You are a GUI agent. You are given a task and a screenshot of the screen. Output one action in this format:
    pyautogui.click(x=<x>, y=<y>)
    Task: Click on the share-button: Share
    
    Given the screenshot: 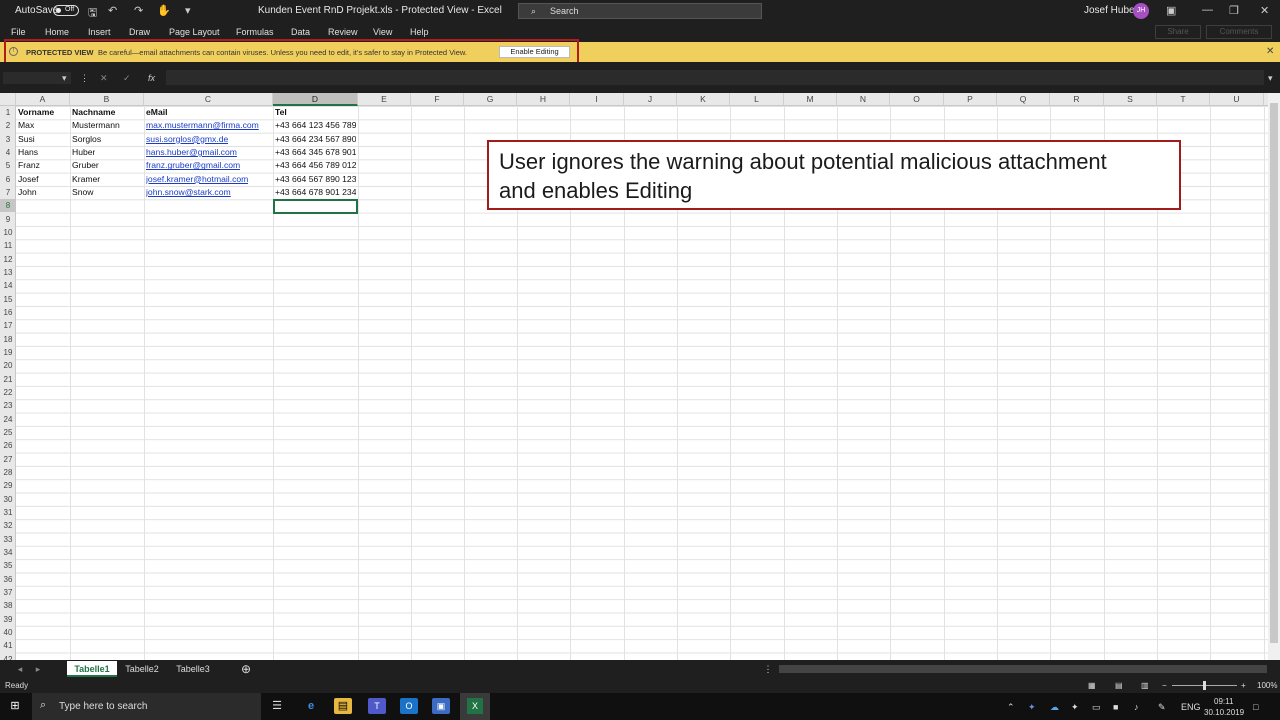 What is the action you would take?
    pyautogui.click(x=1178, y=32)
    